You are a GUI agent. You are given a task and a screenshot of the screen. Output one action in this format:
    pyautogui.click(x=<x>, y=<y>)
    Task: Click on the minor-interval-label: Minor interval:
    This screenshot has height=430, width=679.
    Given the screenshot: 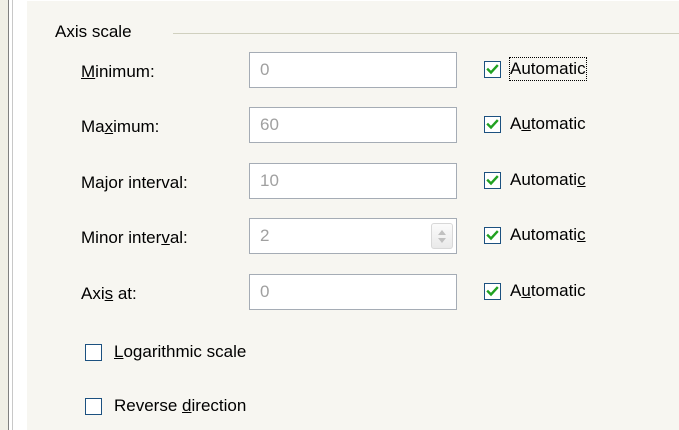 What is the action you would take?
    pyautogui.click(x=134, y=237)
    